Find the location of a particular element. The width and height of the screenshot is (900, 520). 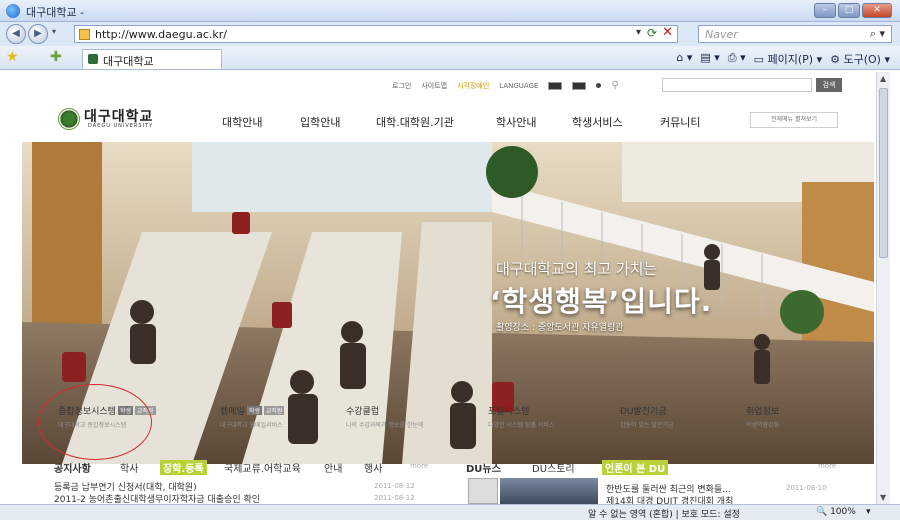

tab-du-news: DU뉴스 is located at coordinates (483, 467).